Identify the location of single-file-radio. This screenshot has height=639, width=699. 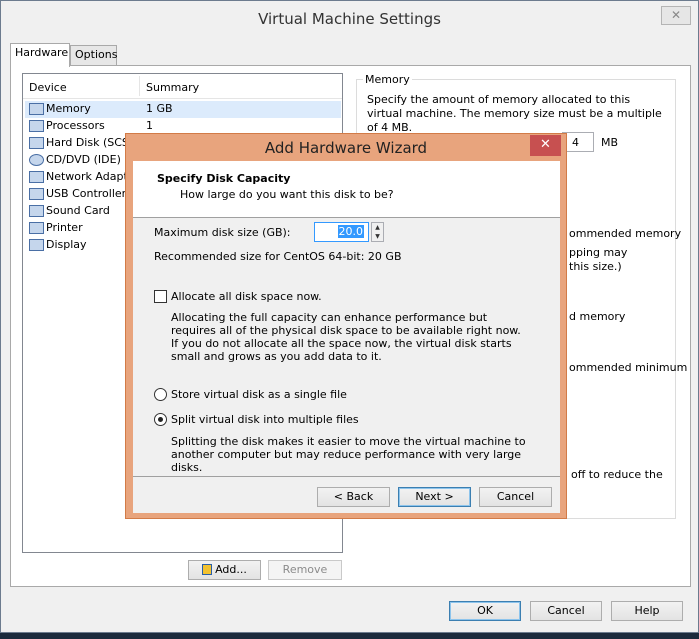
(160, 394).